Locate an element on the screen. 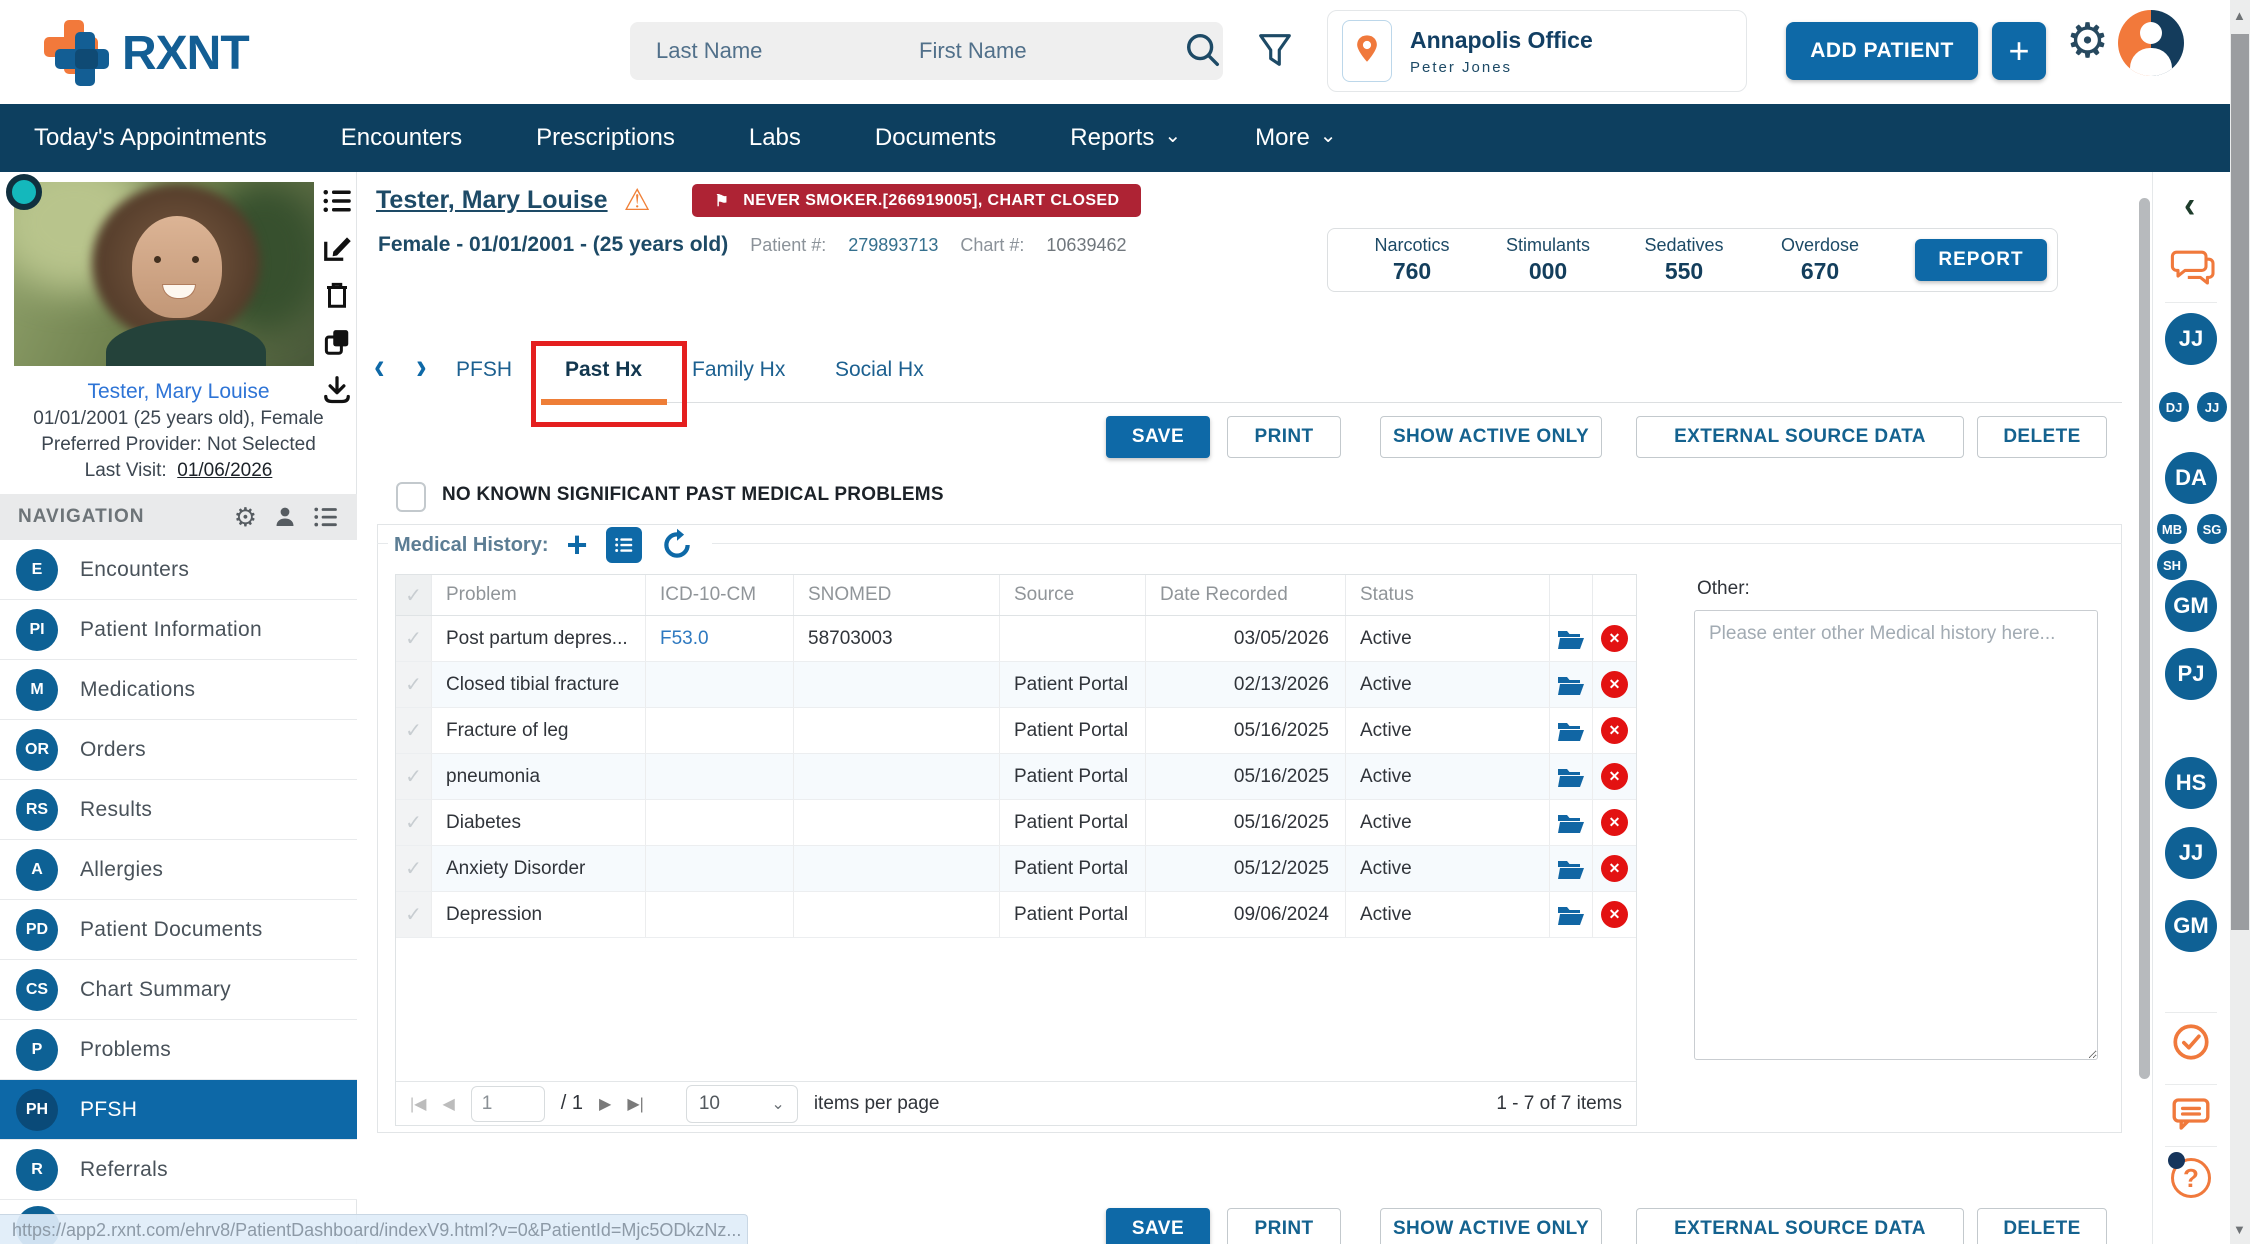 The width and height of the screenshot is (2250, 1244). nav-list-icon is located at coordinates (326, 517).